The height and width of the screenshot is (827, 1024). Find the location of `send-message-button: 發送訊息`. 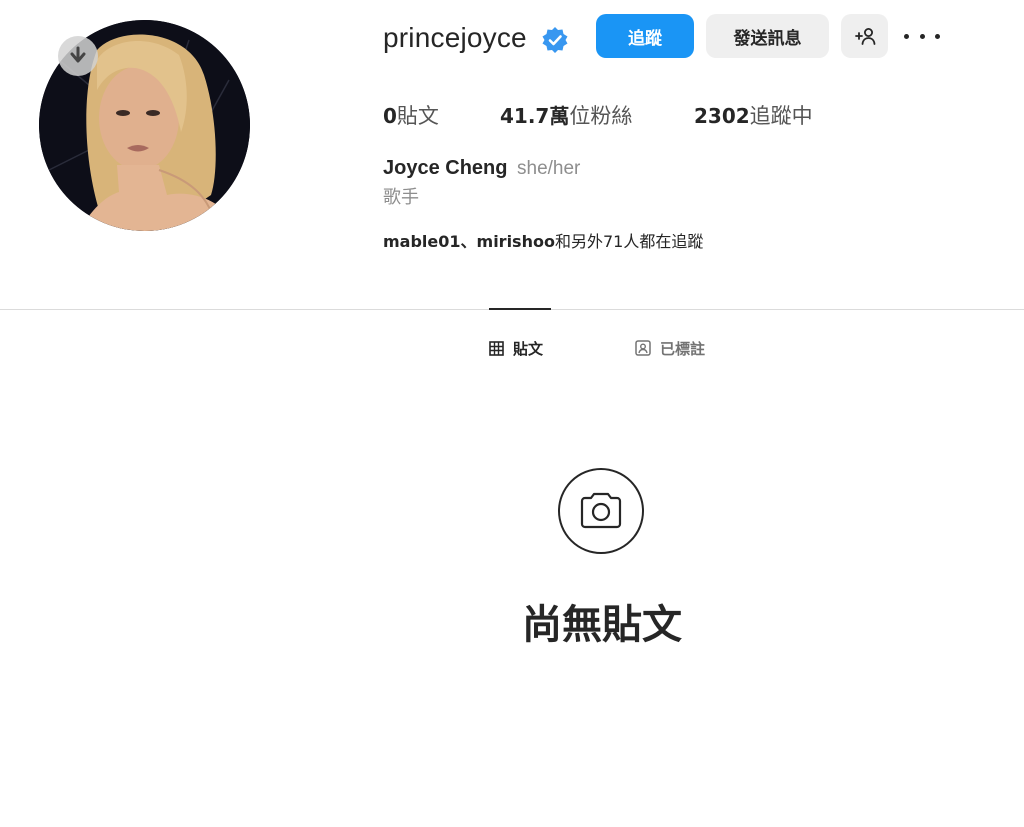

send-message-button: 發送訊息 is located at coordinates (767, 36).